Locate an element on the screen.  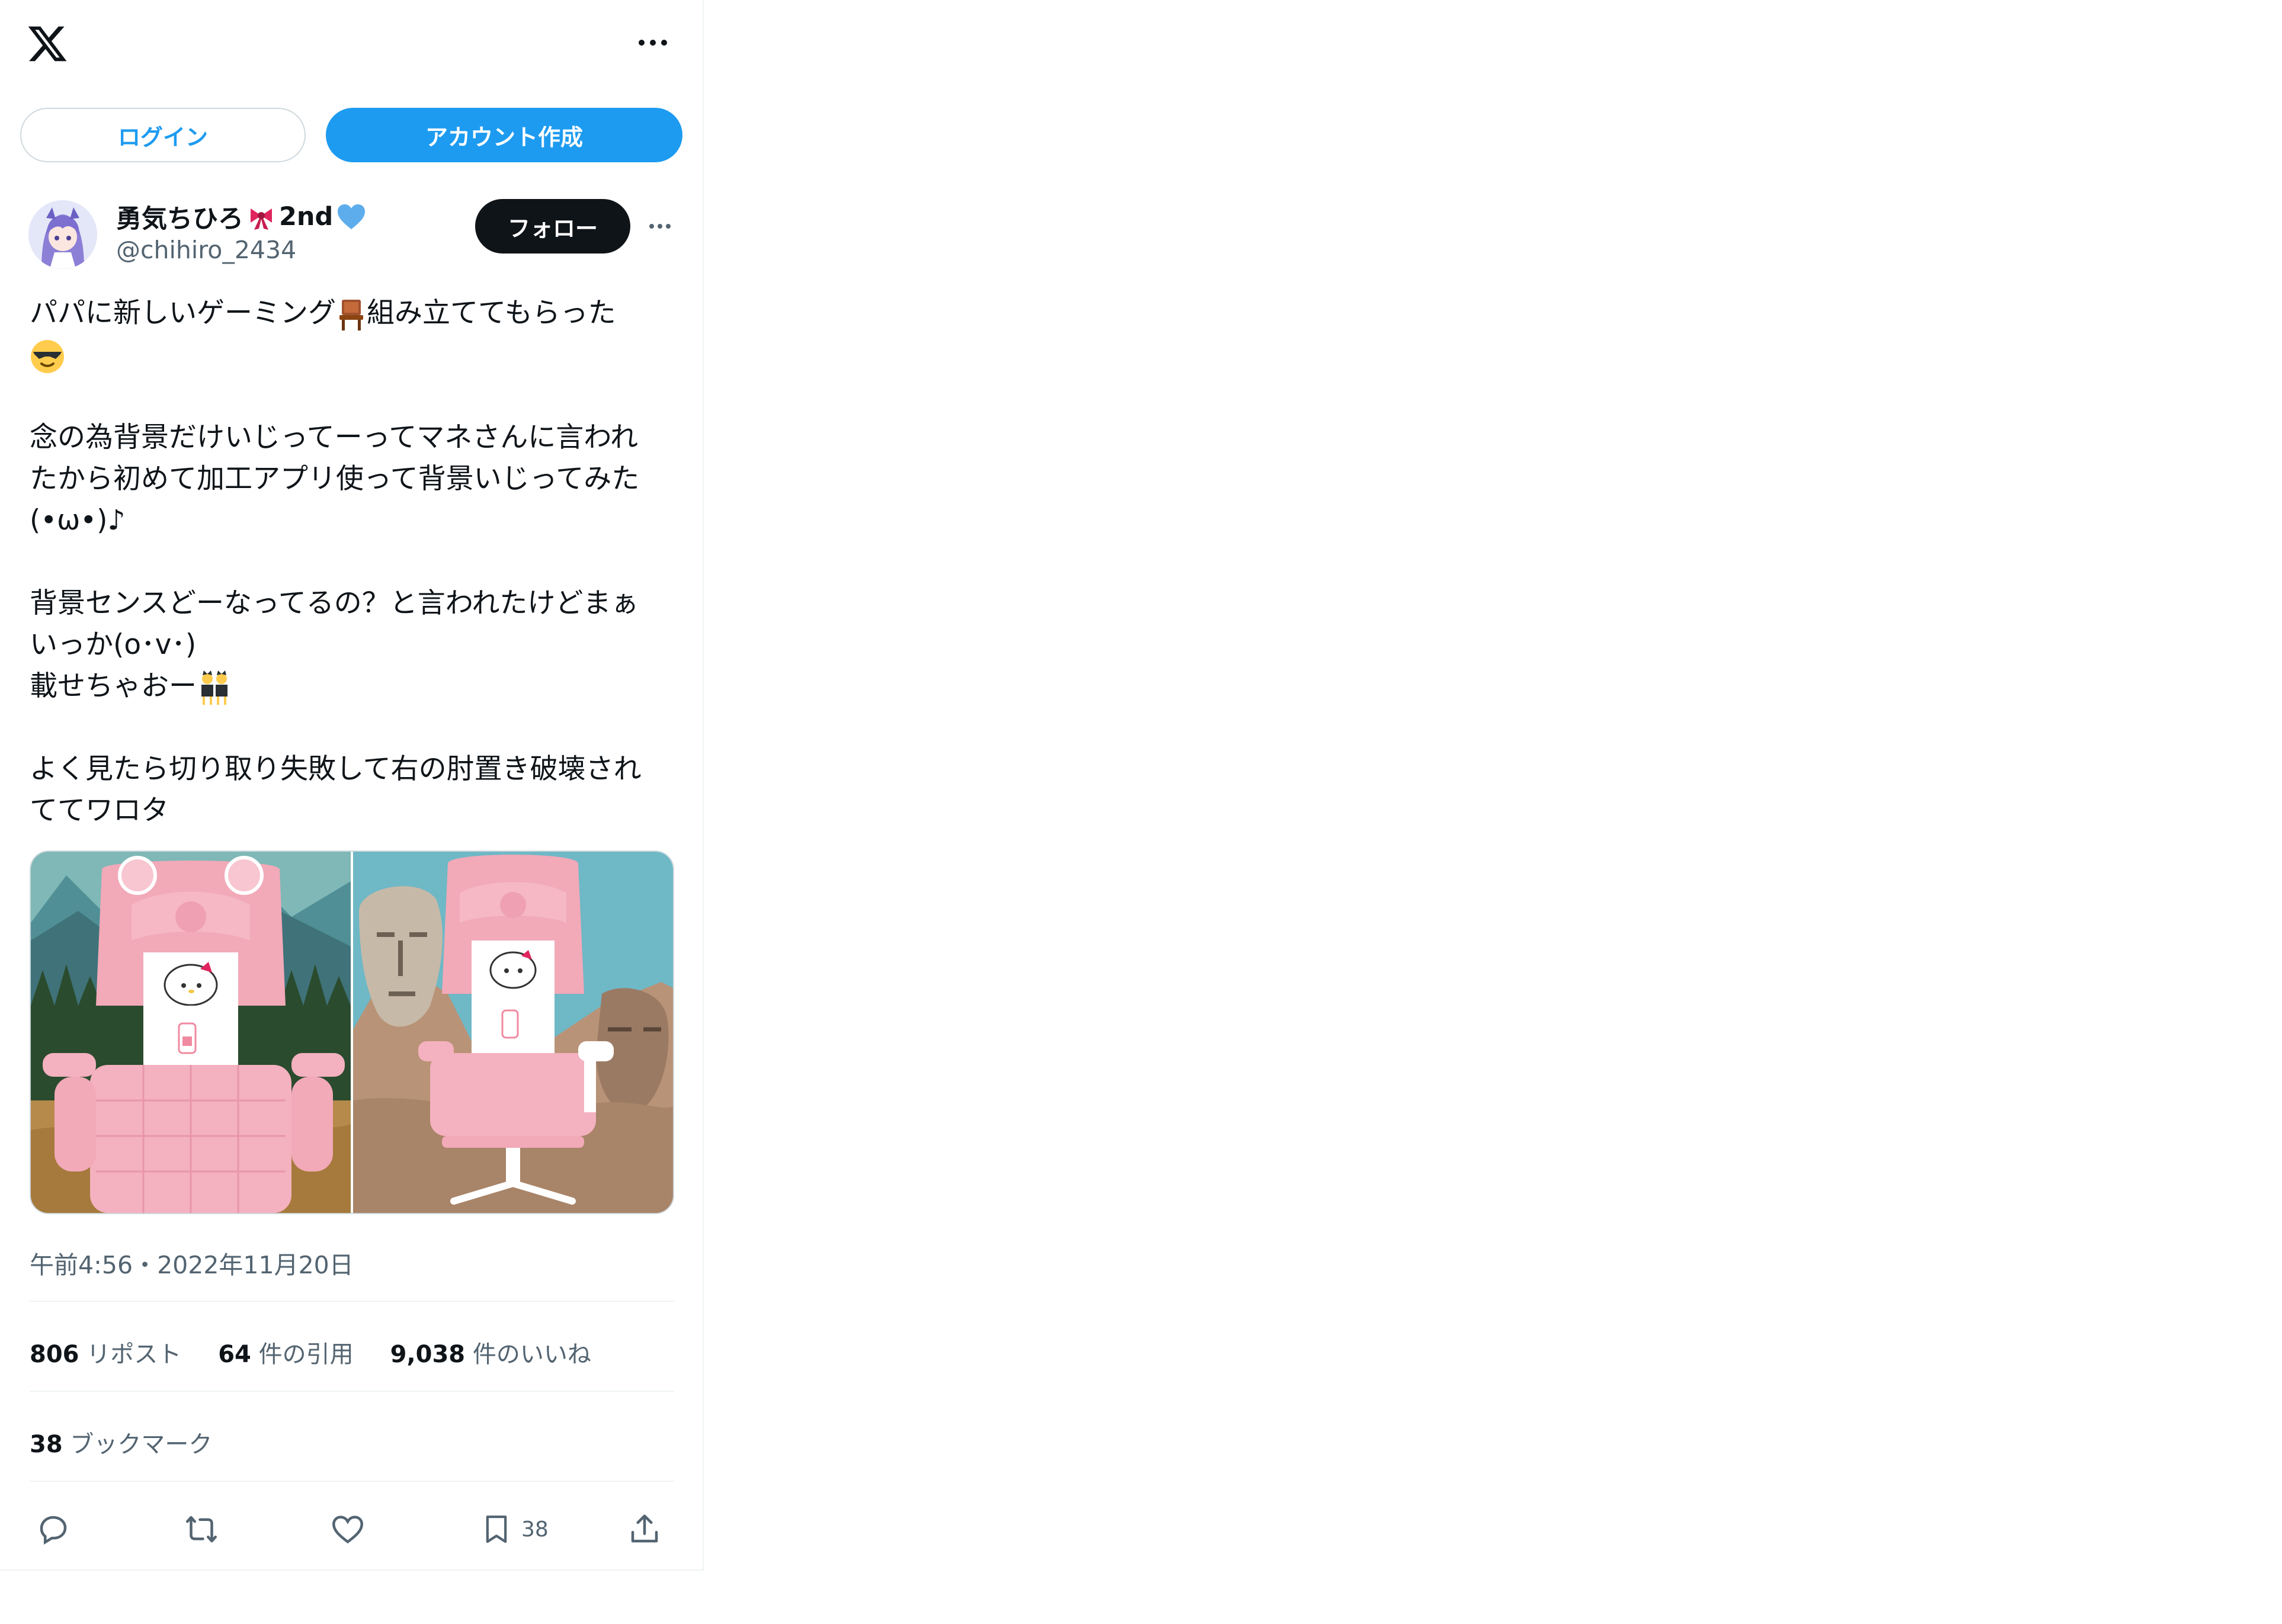
bookmark-icon is located at coordinates (496, 1529).